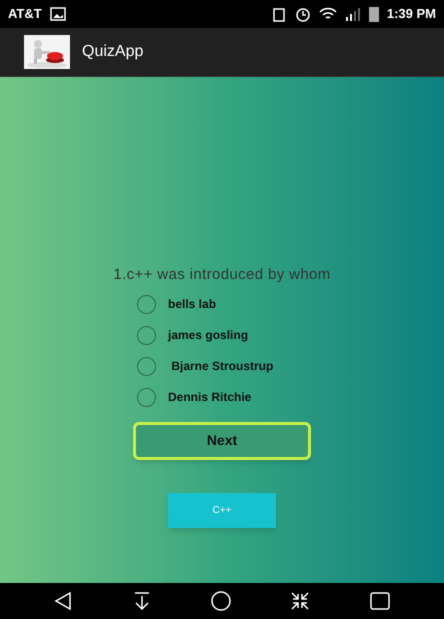 This screenshot has width=444, height=619. I want to click on collapse-icon, so click(300, 601).